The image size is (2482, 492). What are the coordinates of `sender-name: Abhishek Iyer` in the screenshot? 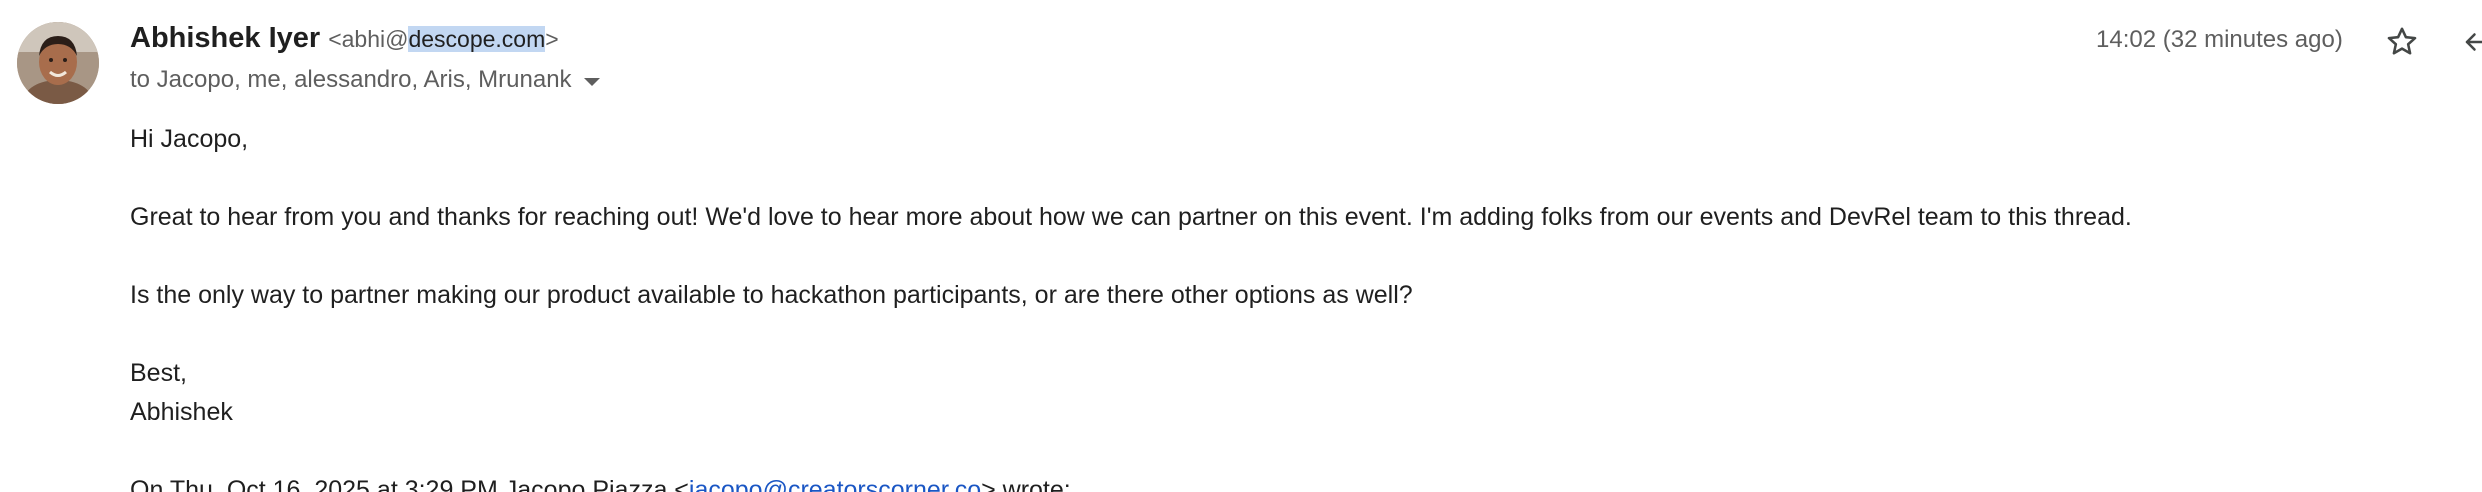 It's located at (225, 38).